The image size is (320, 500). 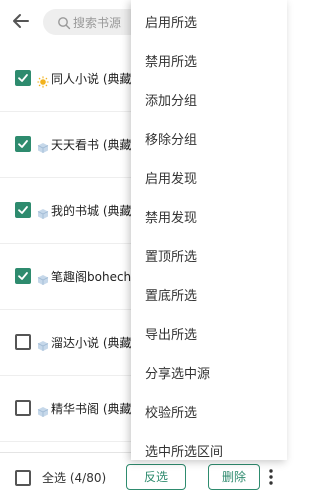 I want to click on menu-item-label: 移除分组, so click(x=171, y=140).